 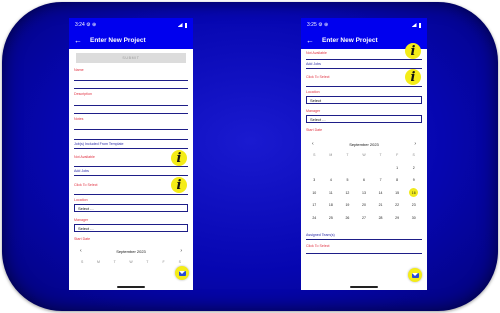 I want to click on calendar-day: 26, so click(x=347, y=218).